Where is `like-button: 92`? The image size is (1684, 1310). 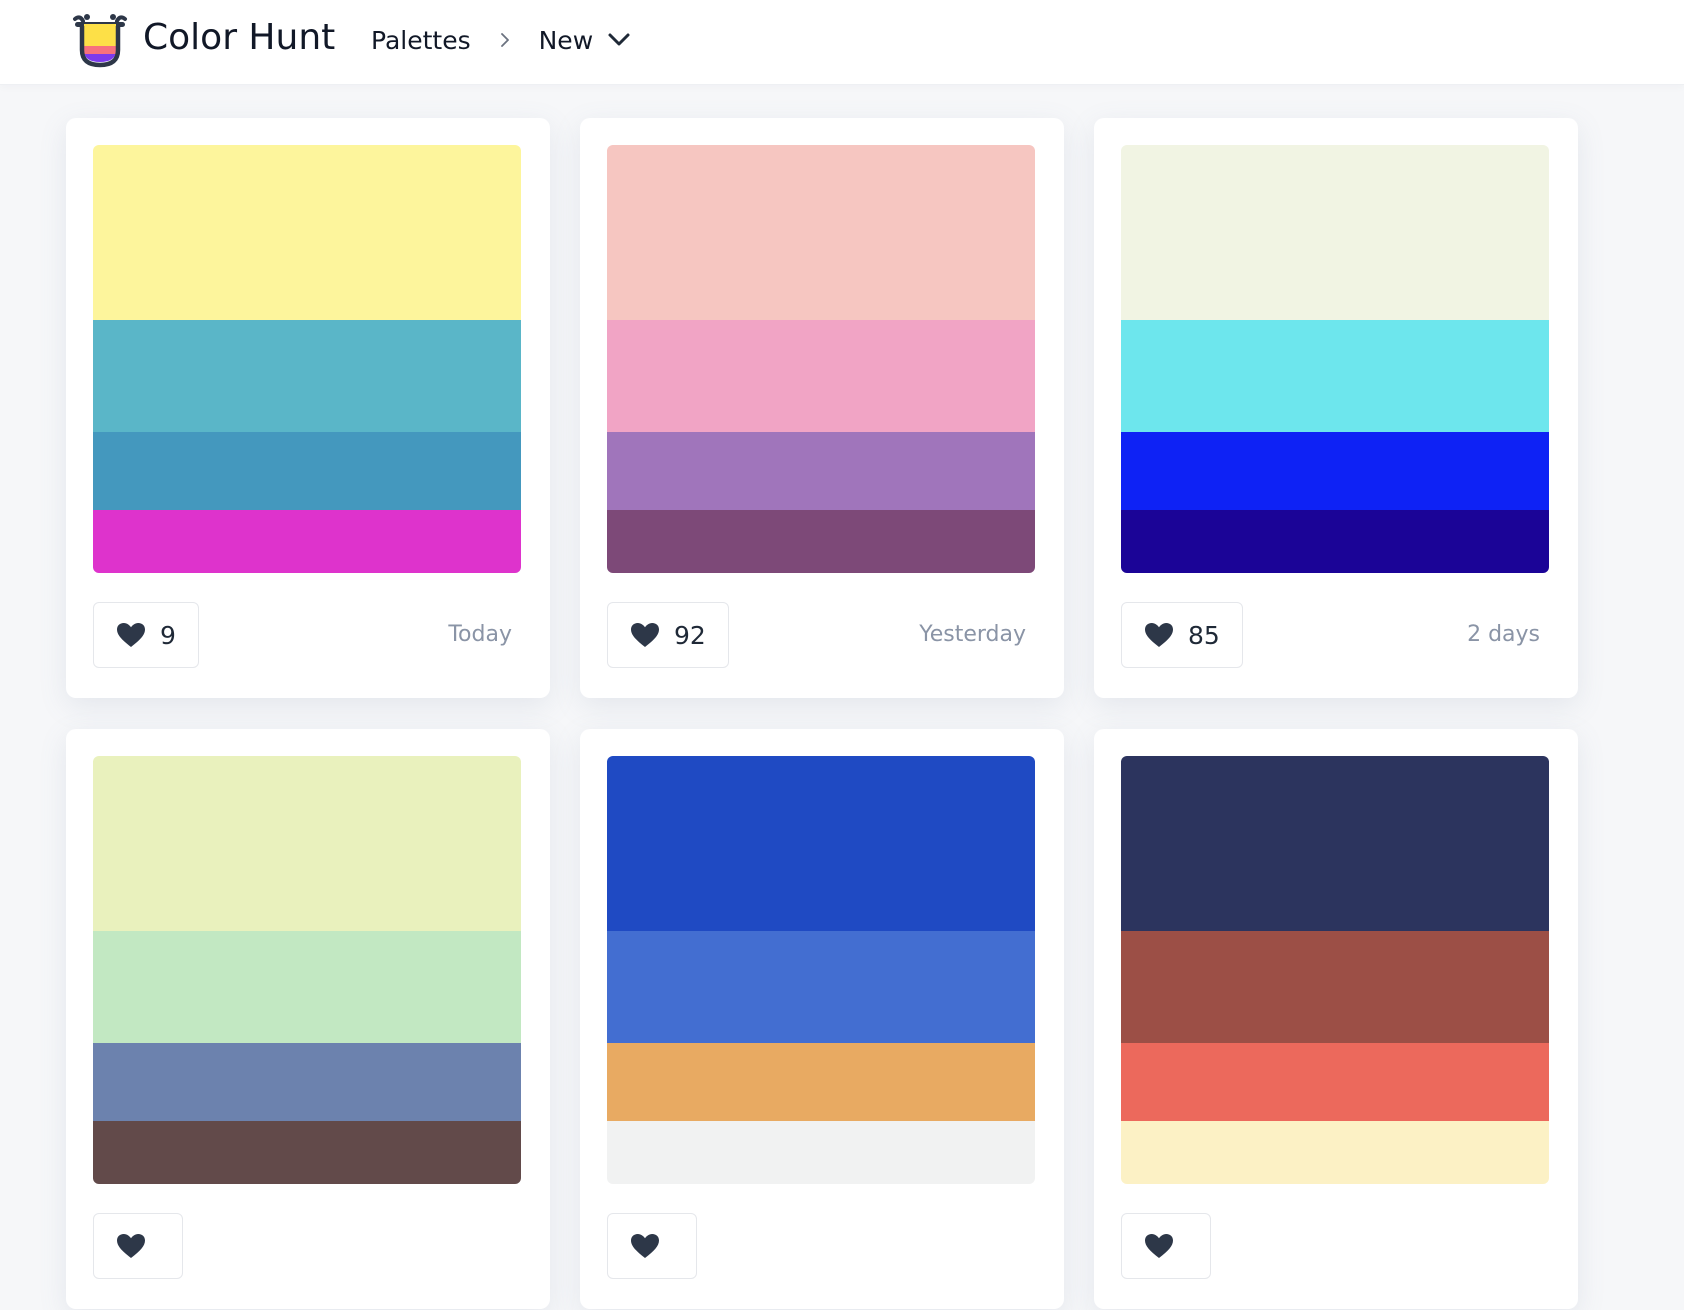
like-button: 92 is located at coordinates (668, 635).